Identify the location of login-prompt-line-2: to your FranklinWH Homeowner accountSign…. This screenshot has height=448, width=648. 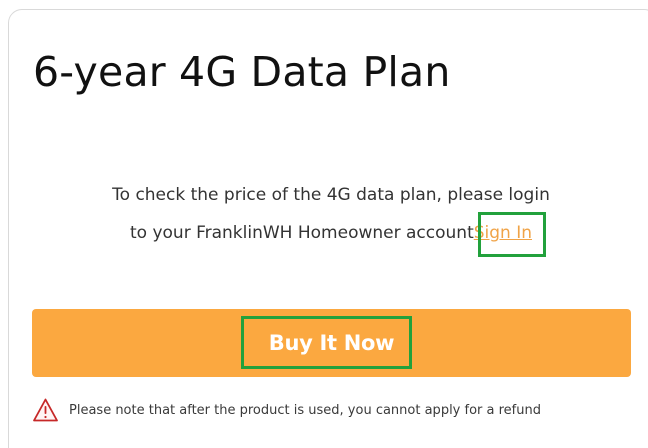
(324, 233).